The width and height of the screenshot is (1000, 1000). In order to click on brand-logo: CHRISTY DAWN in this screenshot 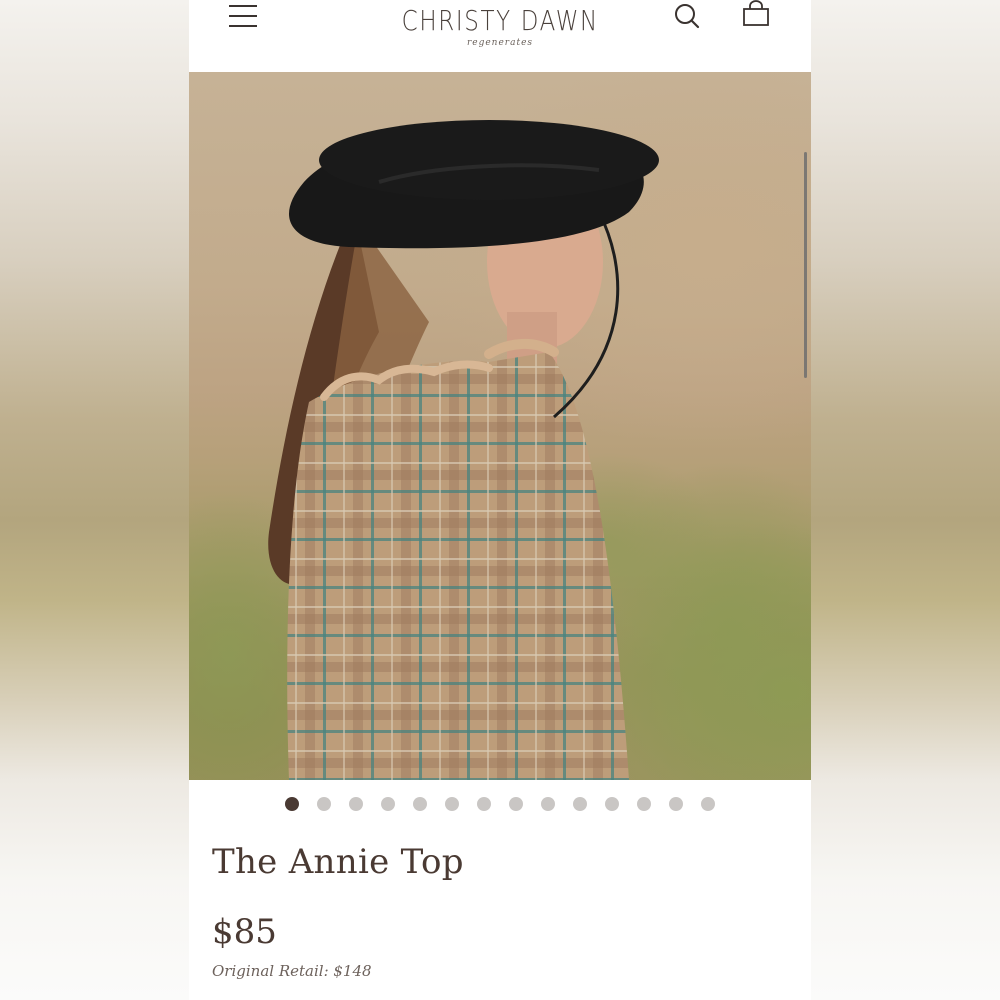, I will do `click(500, 20)`.